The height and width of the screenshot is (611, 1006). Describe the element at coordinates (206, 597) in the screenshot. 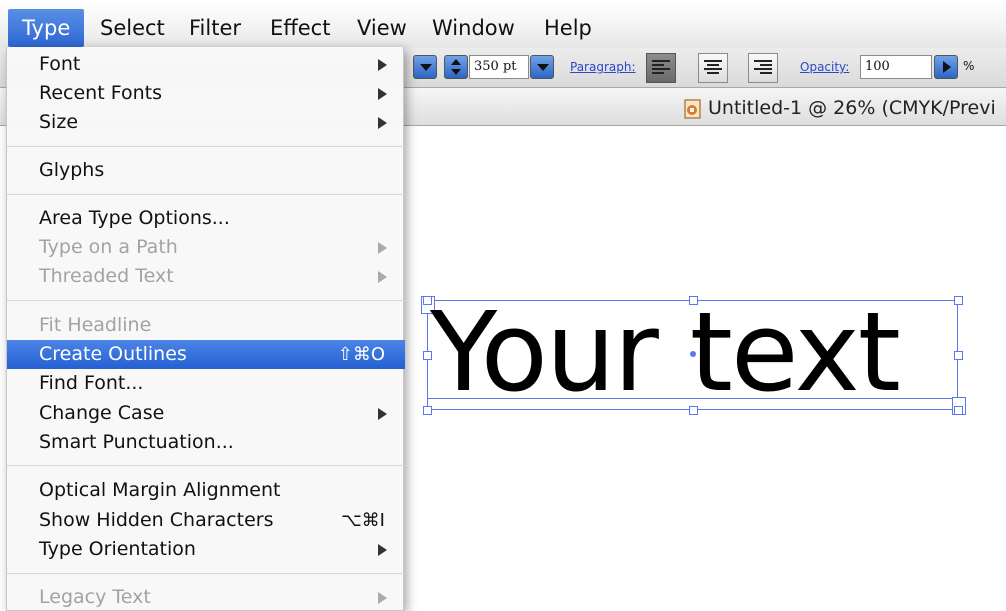

I see `menu-item-legacy-text: Legacy Text` at that location.